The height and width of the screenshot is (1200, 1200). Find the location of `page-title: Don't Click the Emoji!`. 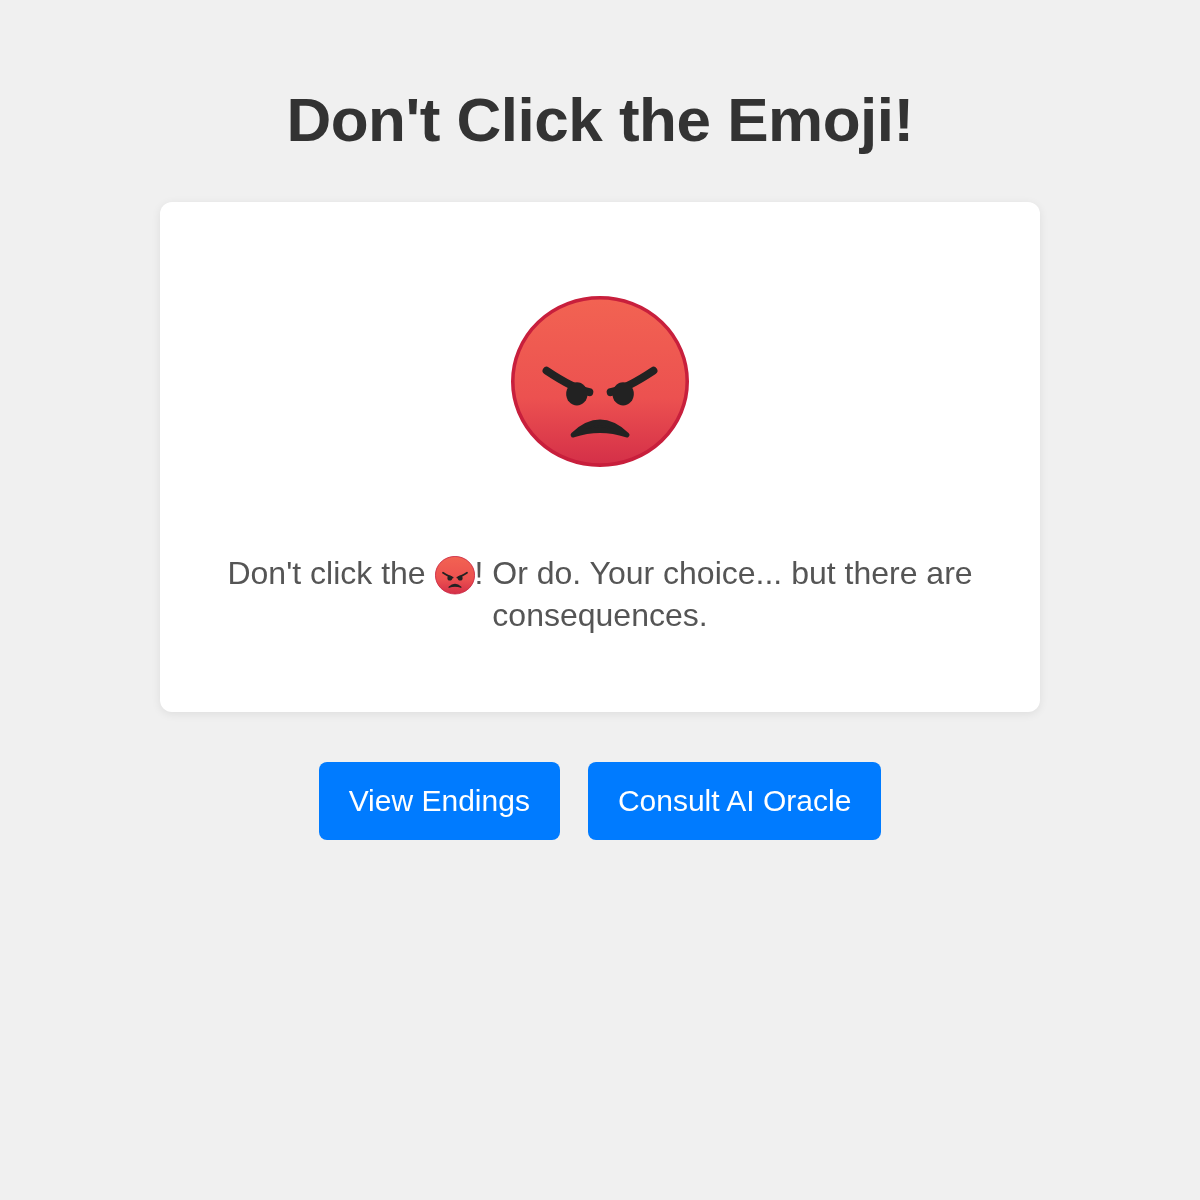

page-title: Don't Click the Emoji! is located at coordinates (600, 120).